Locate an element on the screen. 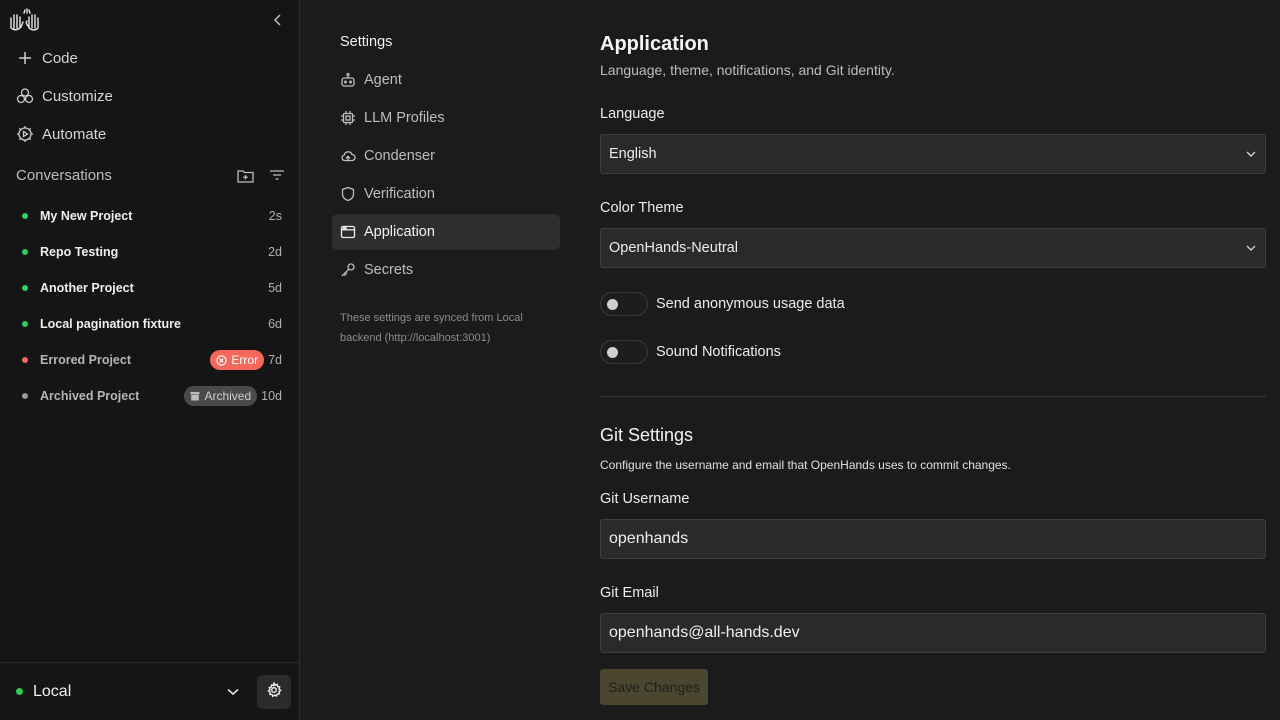 The image size is (1280, 720). conversation-title: Repo Testing is located at coordinates (79, 252).